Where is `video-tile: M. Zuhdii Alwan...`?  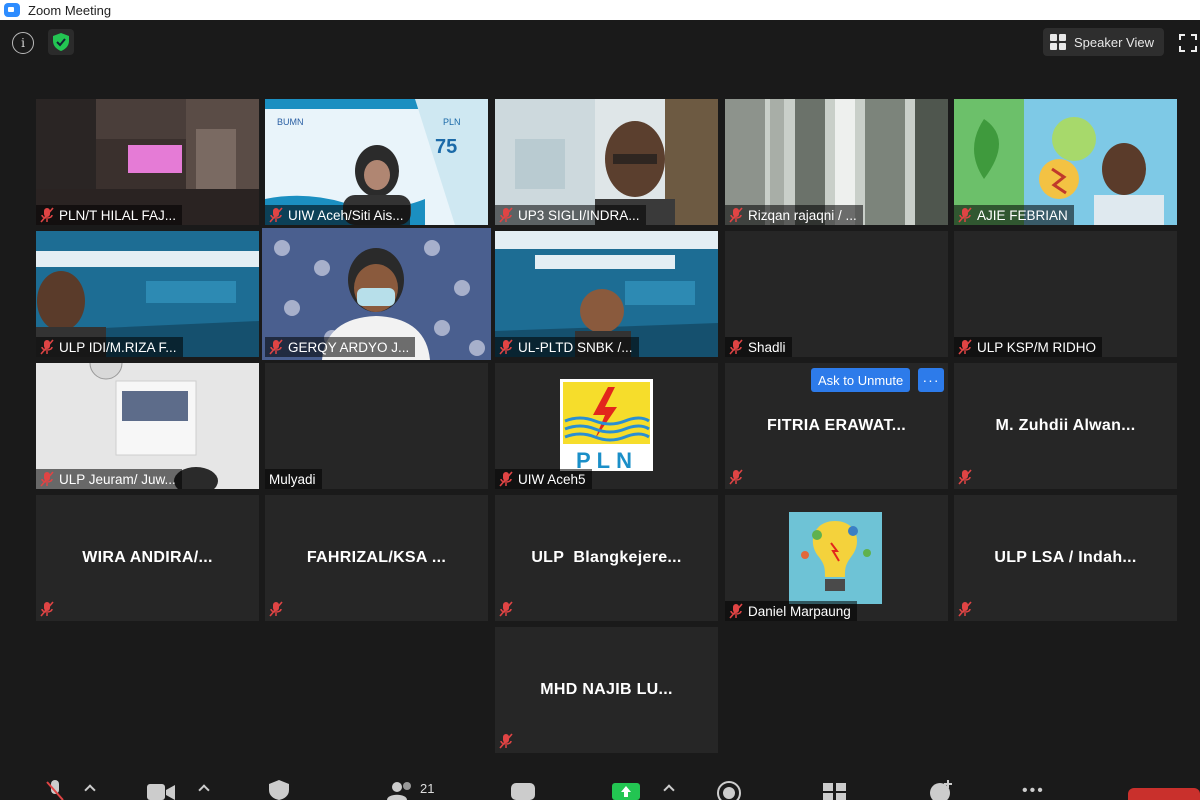 video-tile: M. Zuhdii Alwan... is located at coordinates (1065, 426).